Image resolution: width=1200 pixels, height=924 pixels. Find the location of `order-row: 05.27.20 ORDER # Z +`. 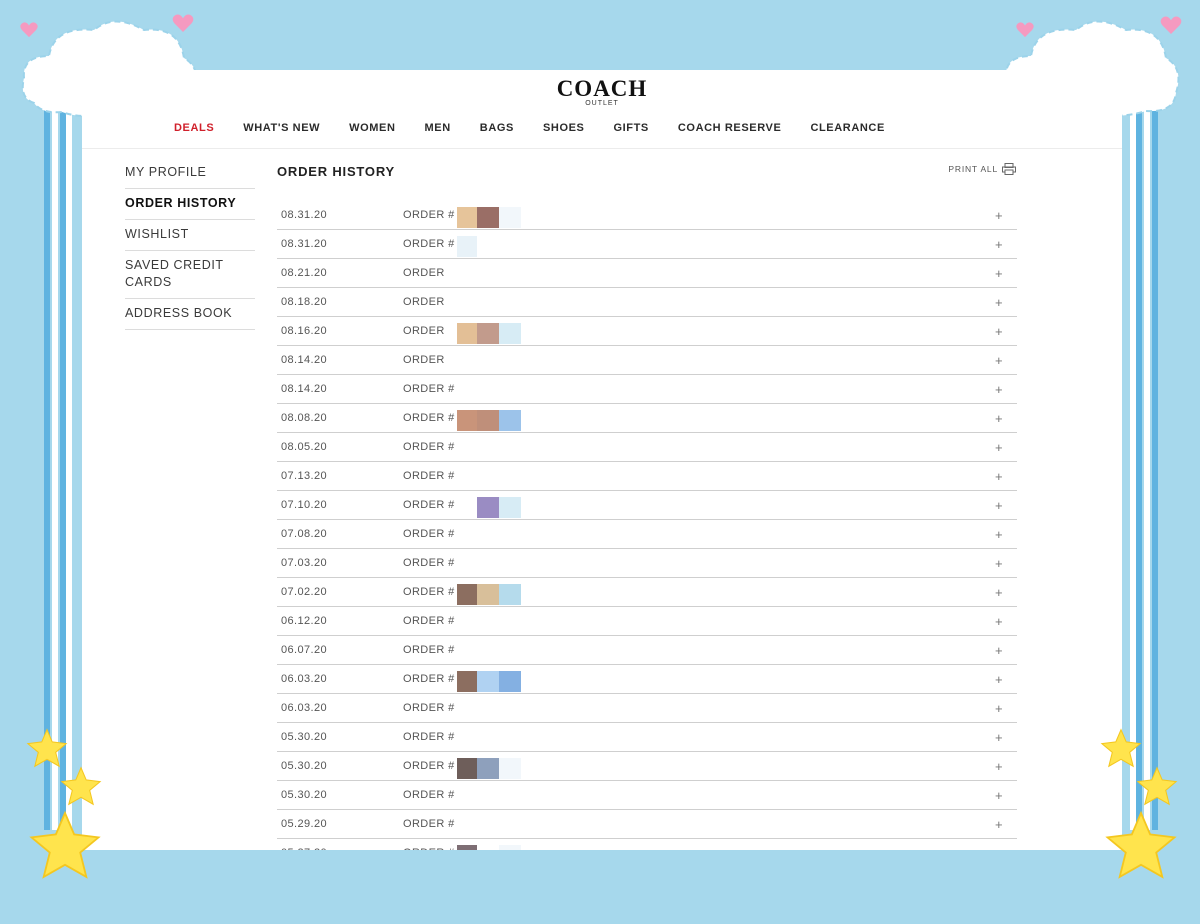

order-row: 05.27.20 ORDER # Z + is located at coordinates (647, 844).